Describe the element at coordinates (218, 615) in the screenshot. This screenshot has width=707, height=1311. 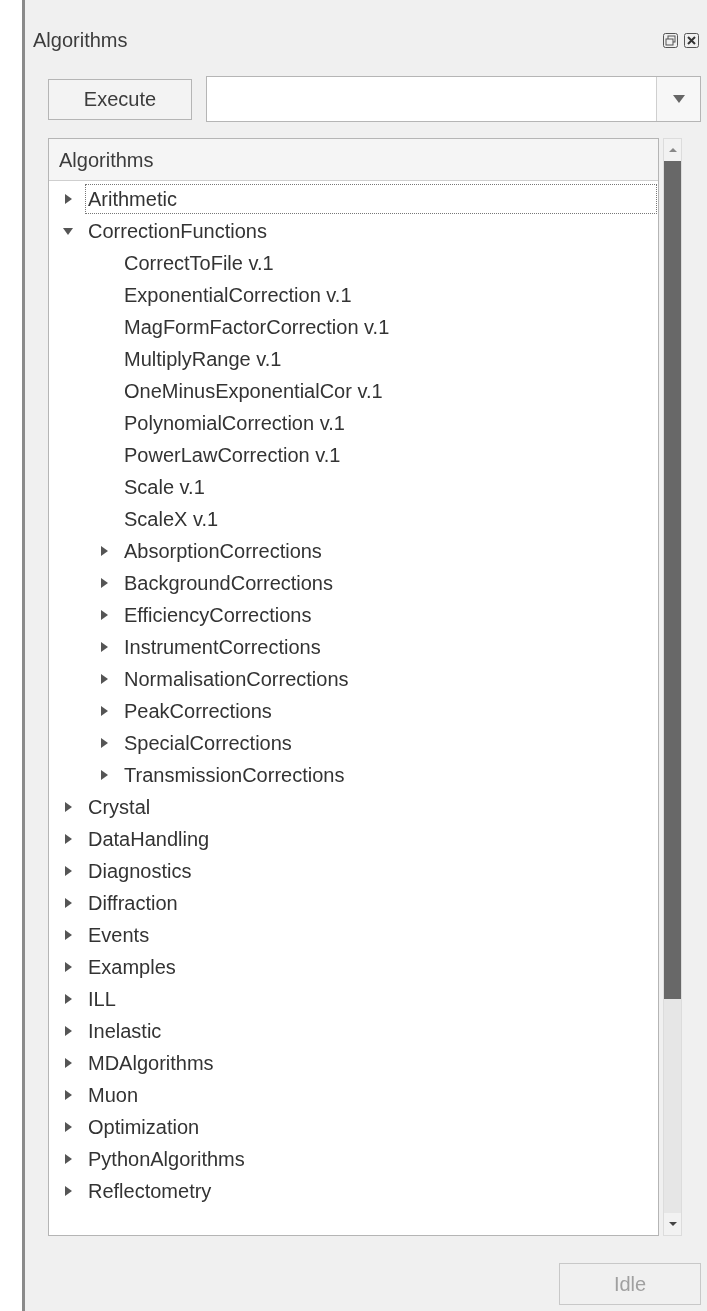
I see `category-item: EfficiencyCorrections` at that location.